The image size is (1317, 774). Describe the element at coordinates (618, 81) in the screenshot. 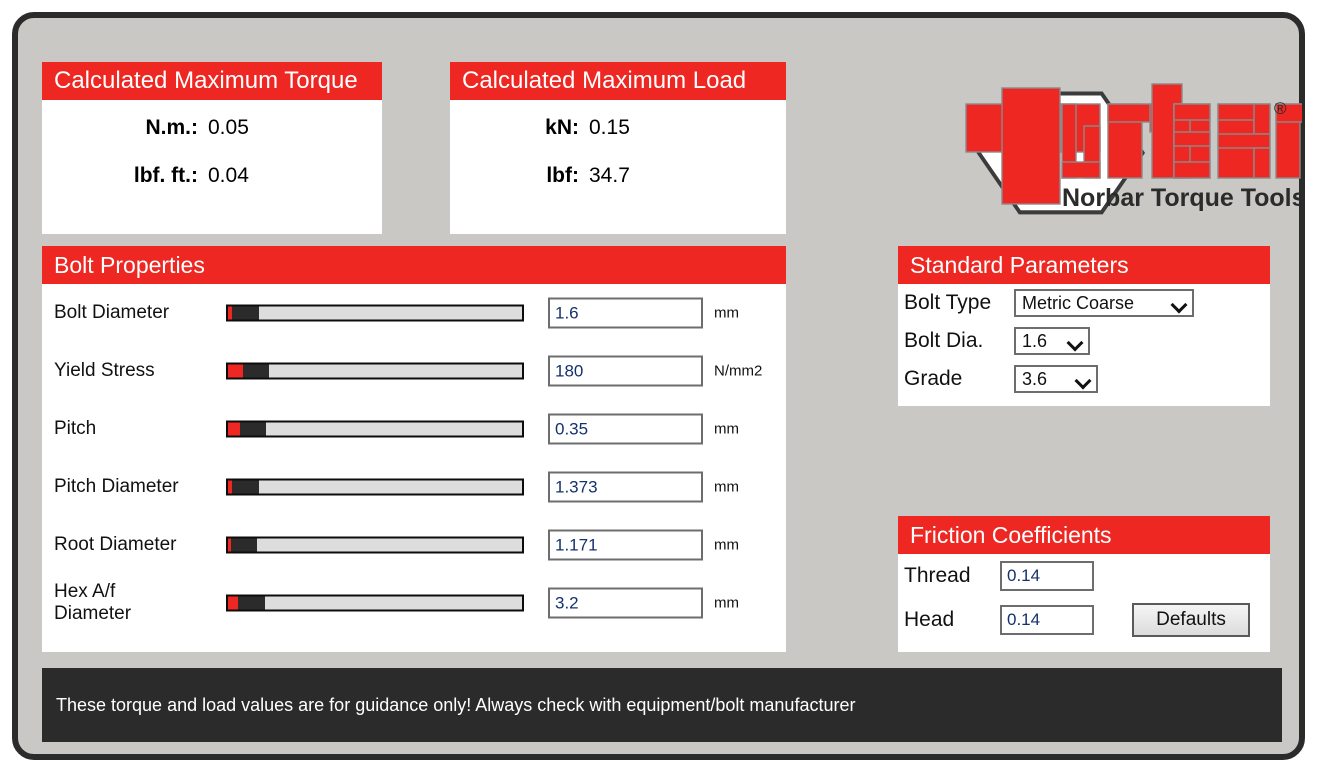

I see `load-card-title: Calculated Maximum Load` at that location.